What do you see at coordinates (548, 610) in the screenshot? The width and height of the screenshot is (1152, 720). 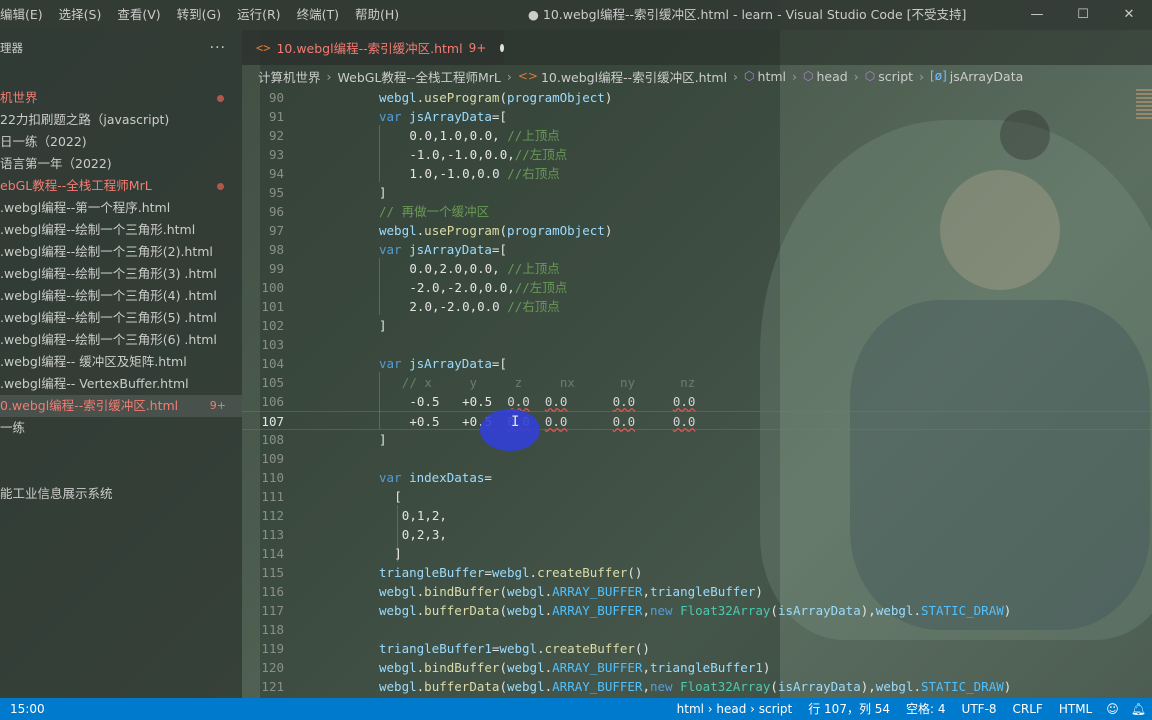 I see `code-token: .` at bounding box center [548, 610].